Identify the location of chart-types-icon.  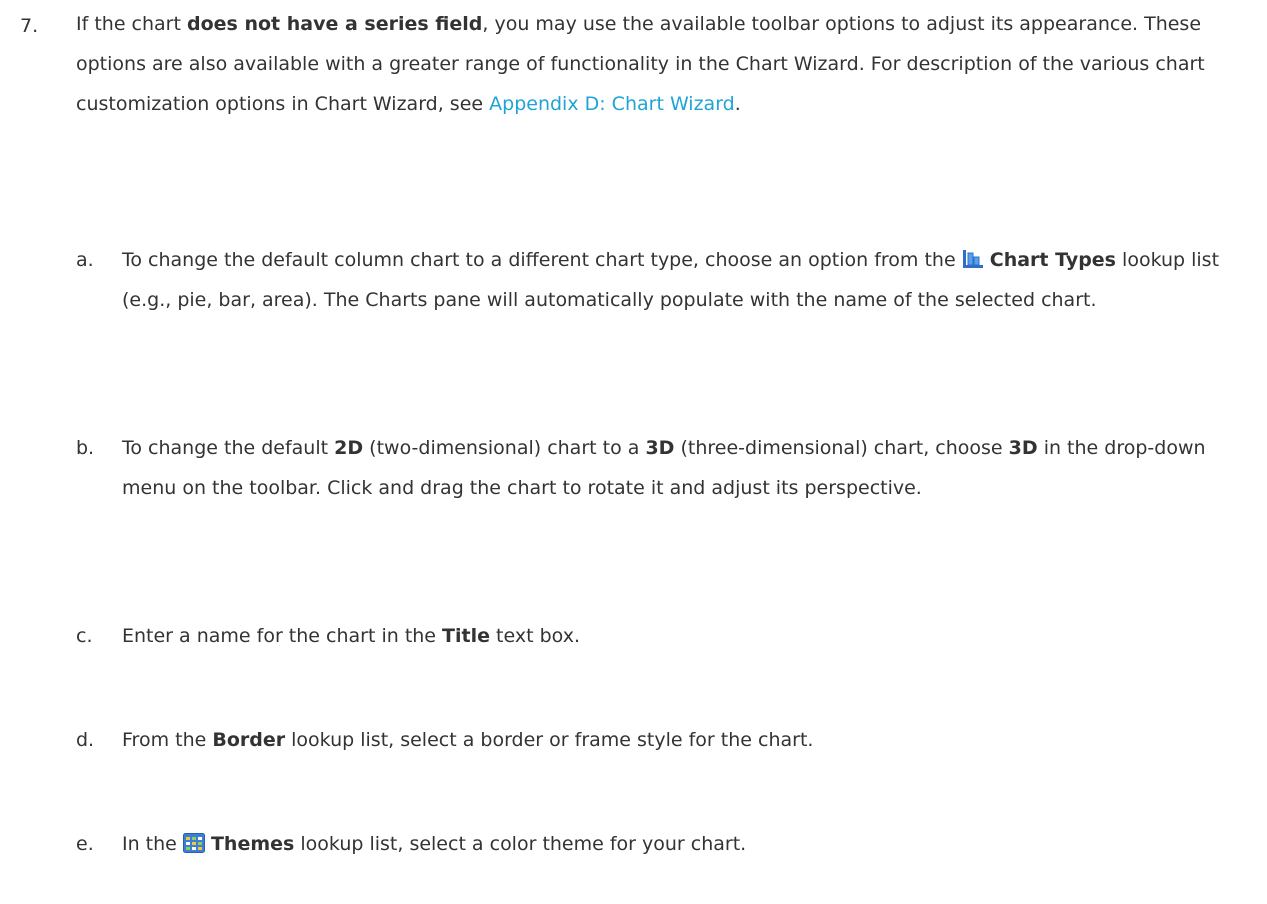
(972, 259).